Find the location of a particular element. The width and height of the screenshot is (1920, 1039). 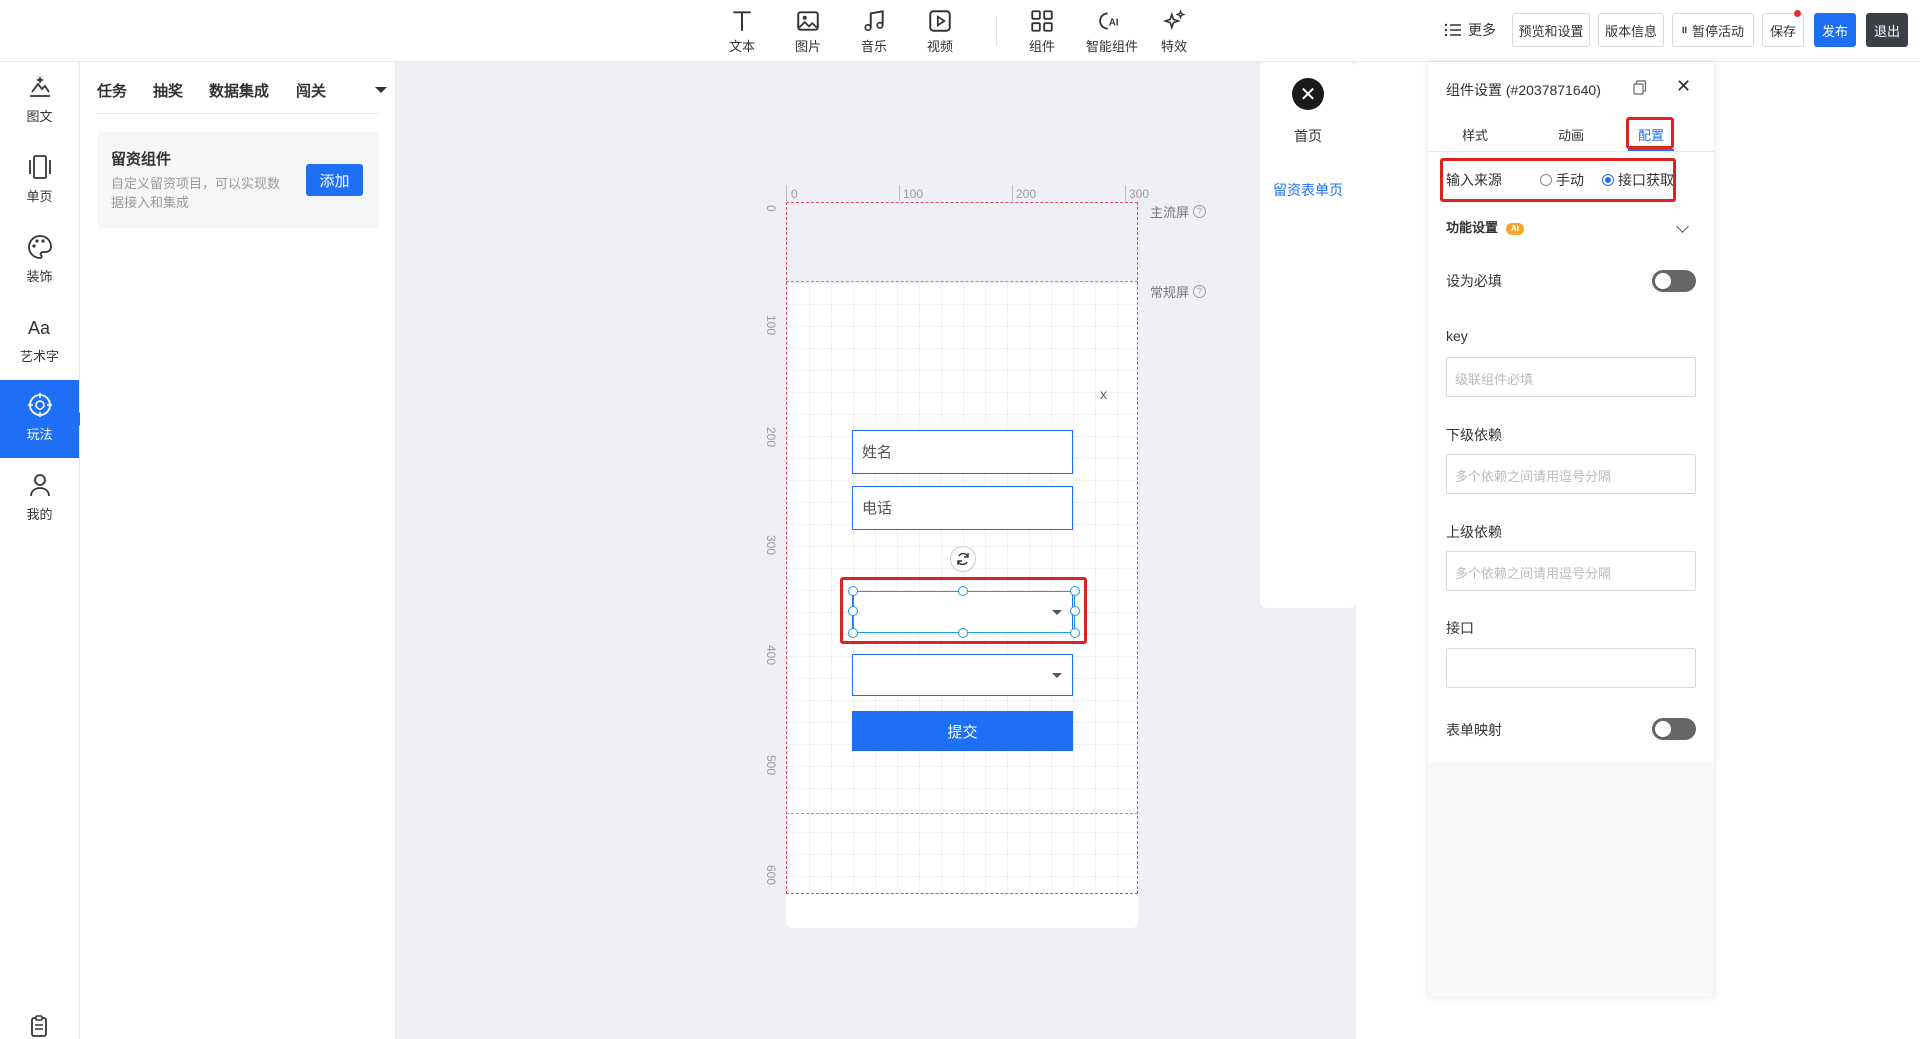

ruler-label: 500 is located at coordinates (771, 765).